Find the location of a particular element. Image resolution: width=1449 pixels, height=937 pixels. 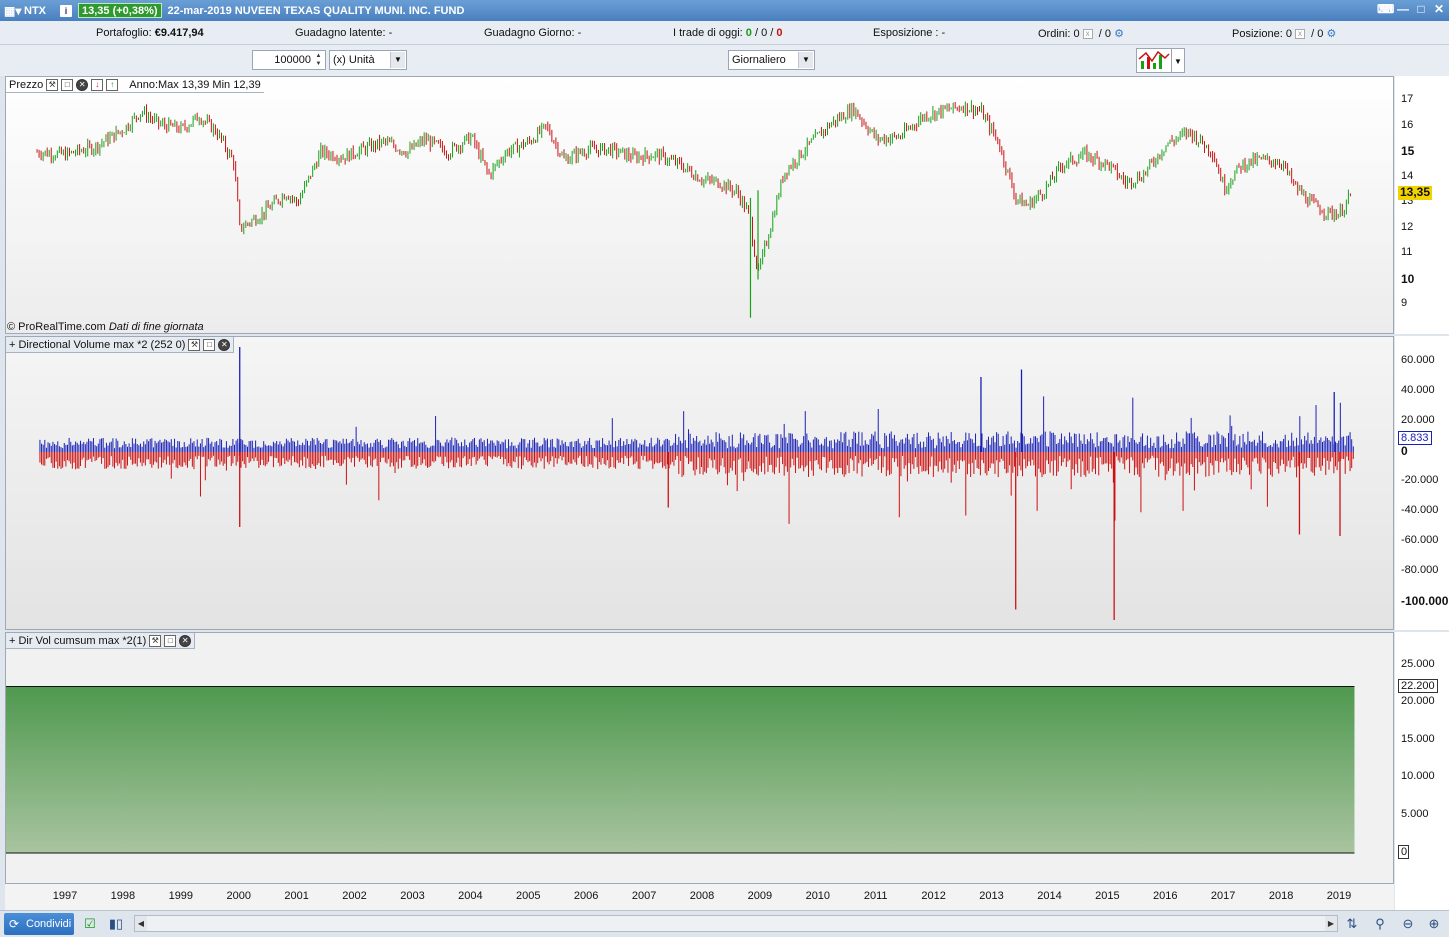

share-button: ⟳ Condividi is located at coordinates (39, 924).